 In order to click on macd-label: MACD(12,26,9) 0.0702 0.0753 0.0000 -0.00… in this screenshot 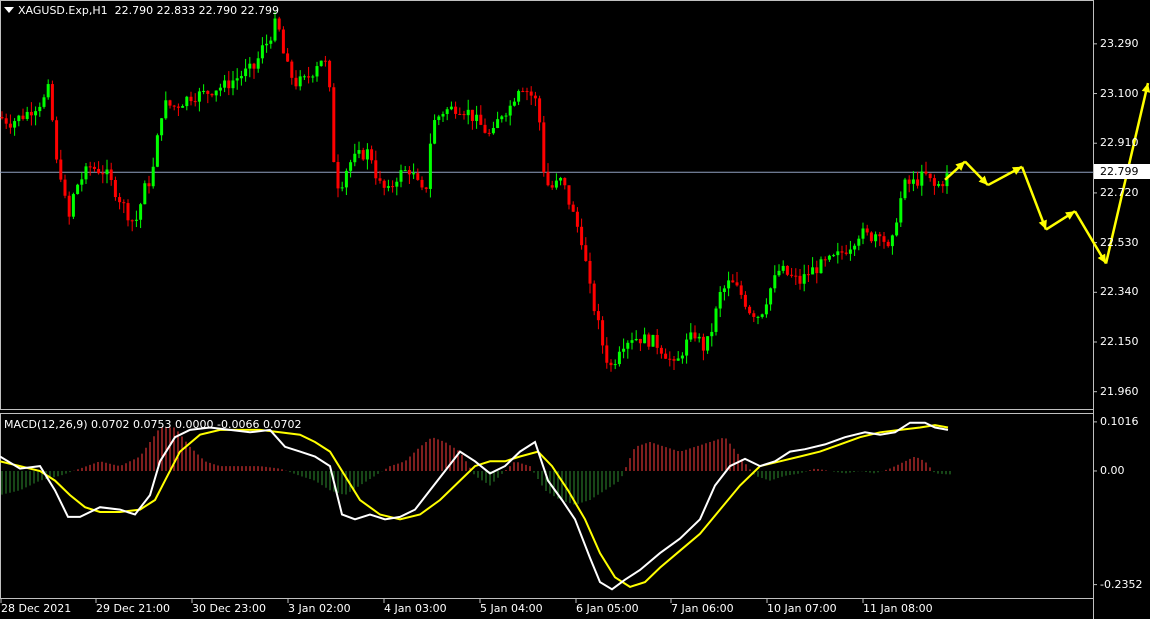, I will do `click(153, 424)`.